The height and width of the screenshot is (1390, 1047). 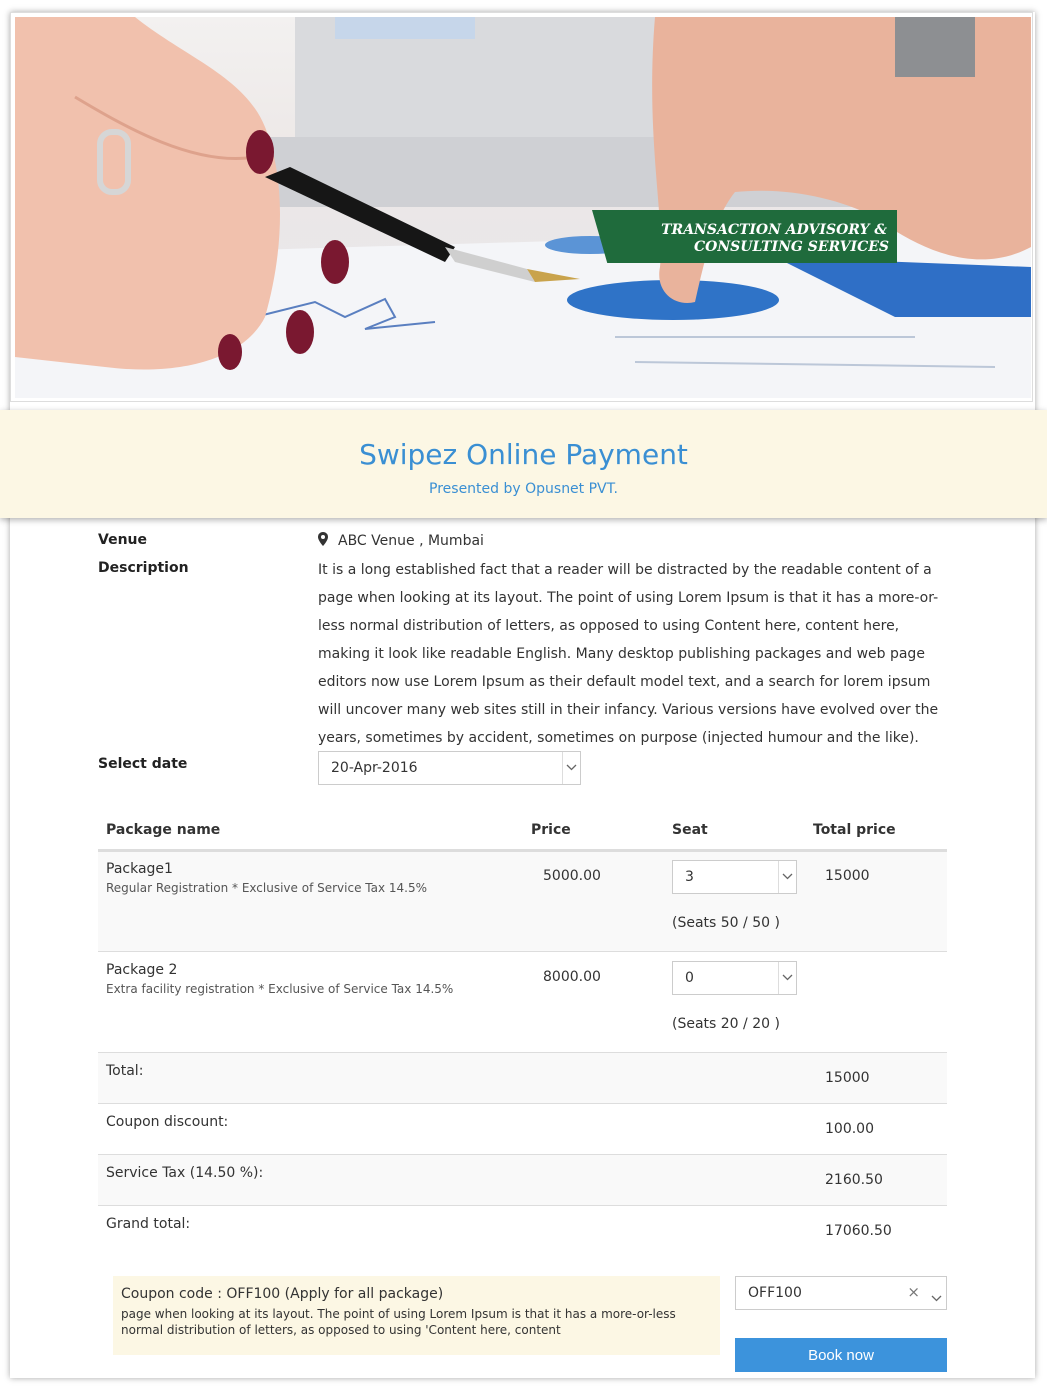 I want to click on date-select: 20-Apr-2016, so click(x=449, y=768).